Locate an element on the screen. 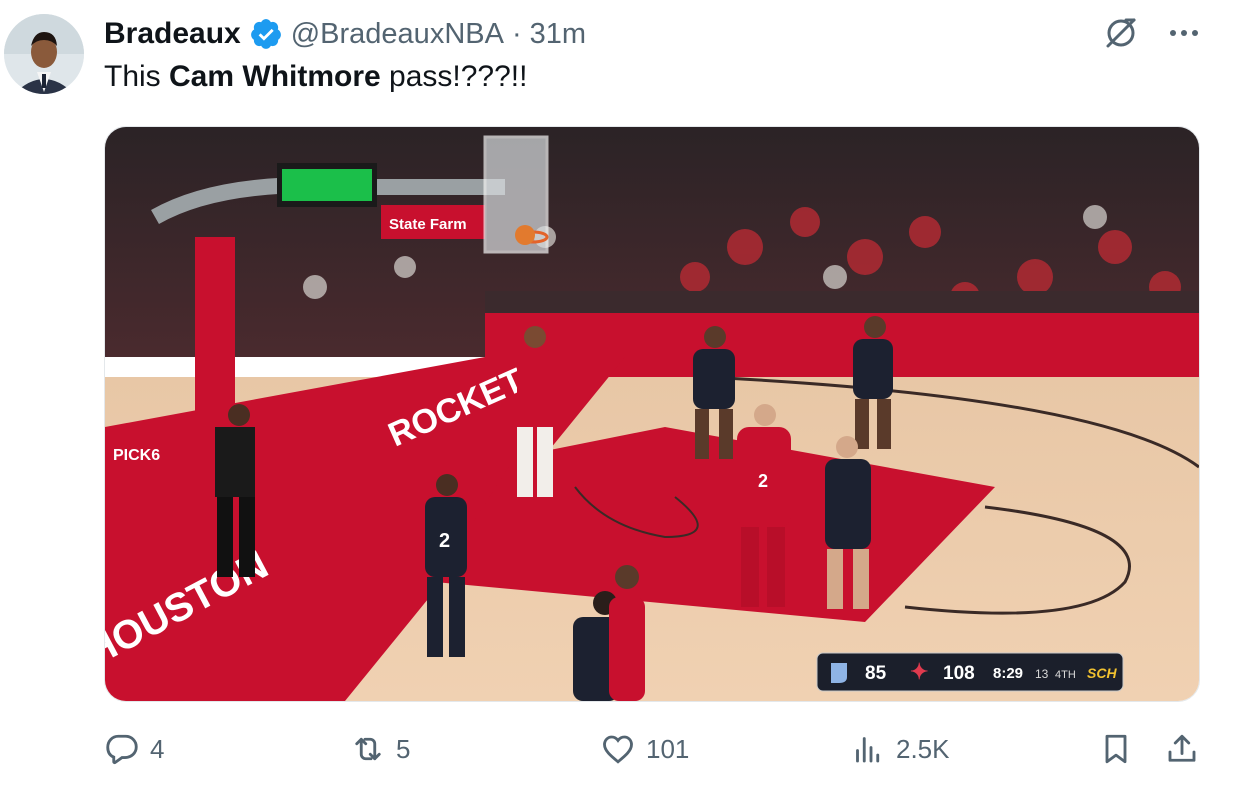 The width and height of the screenshot is (1242, 798). bookmark-icon is located at coordinates (1116, 749).